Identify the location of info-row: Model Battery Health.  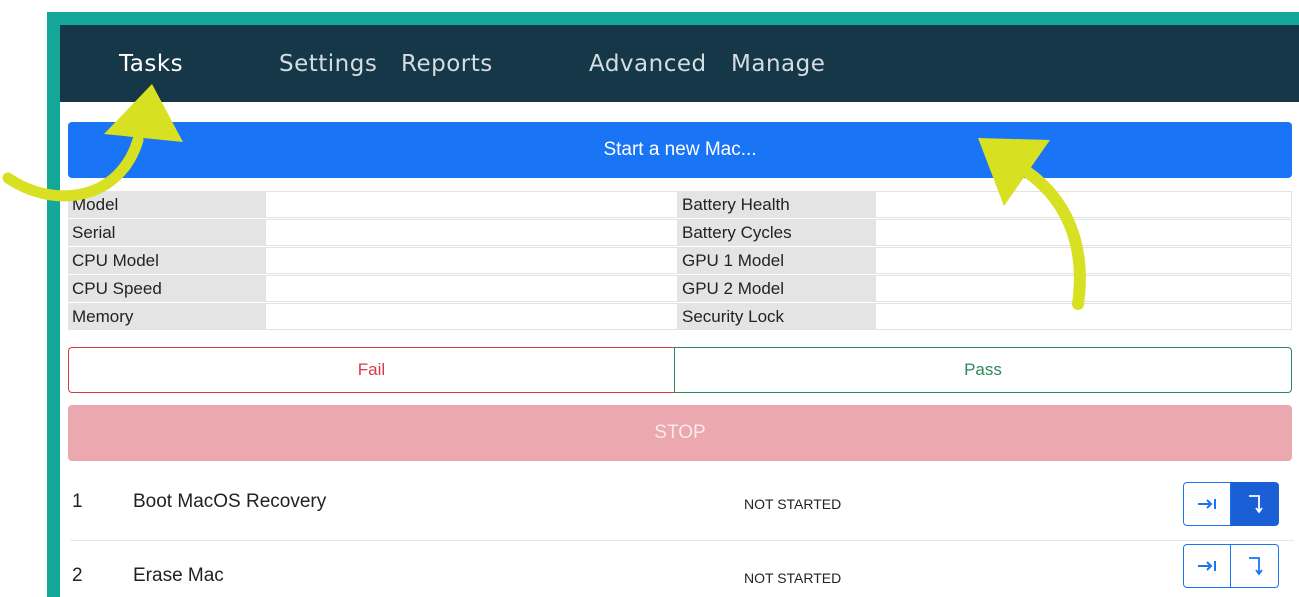
(680, 205).